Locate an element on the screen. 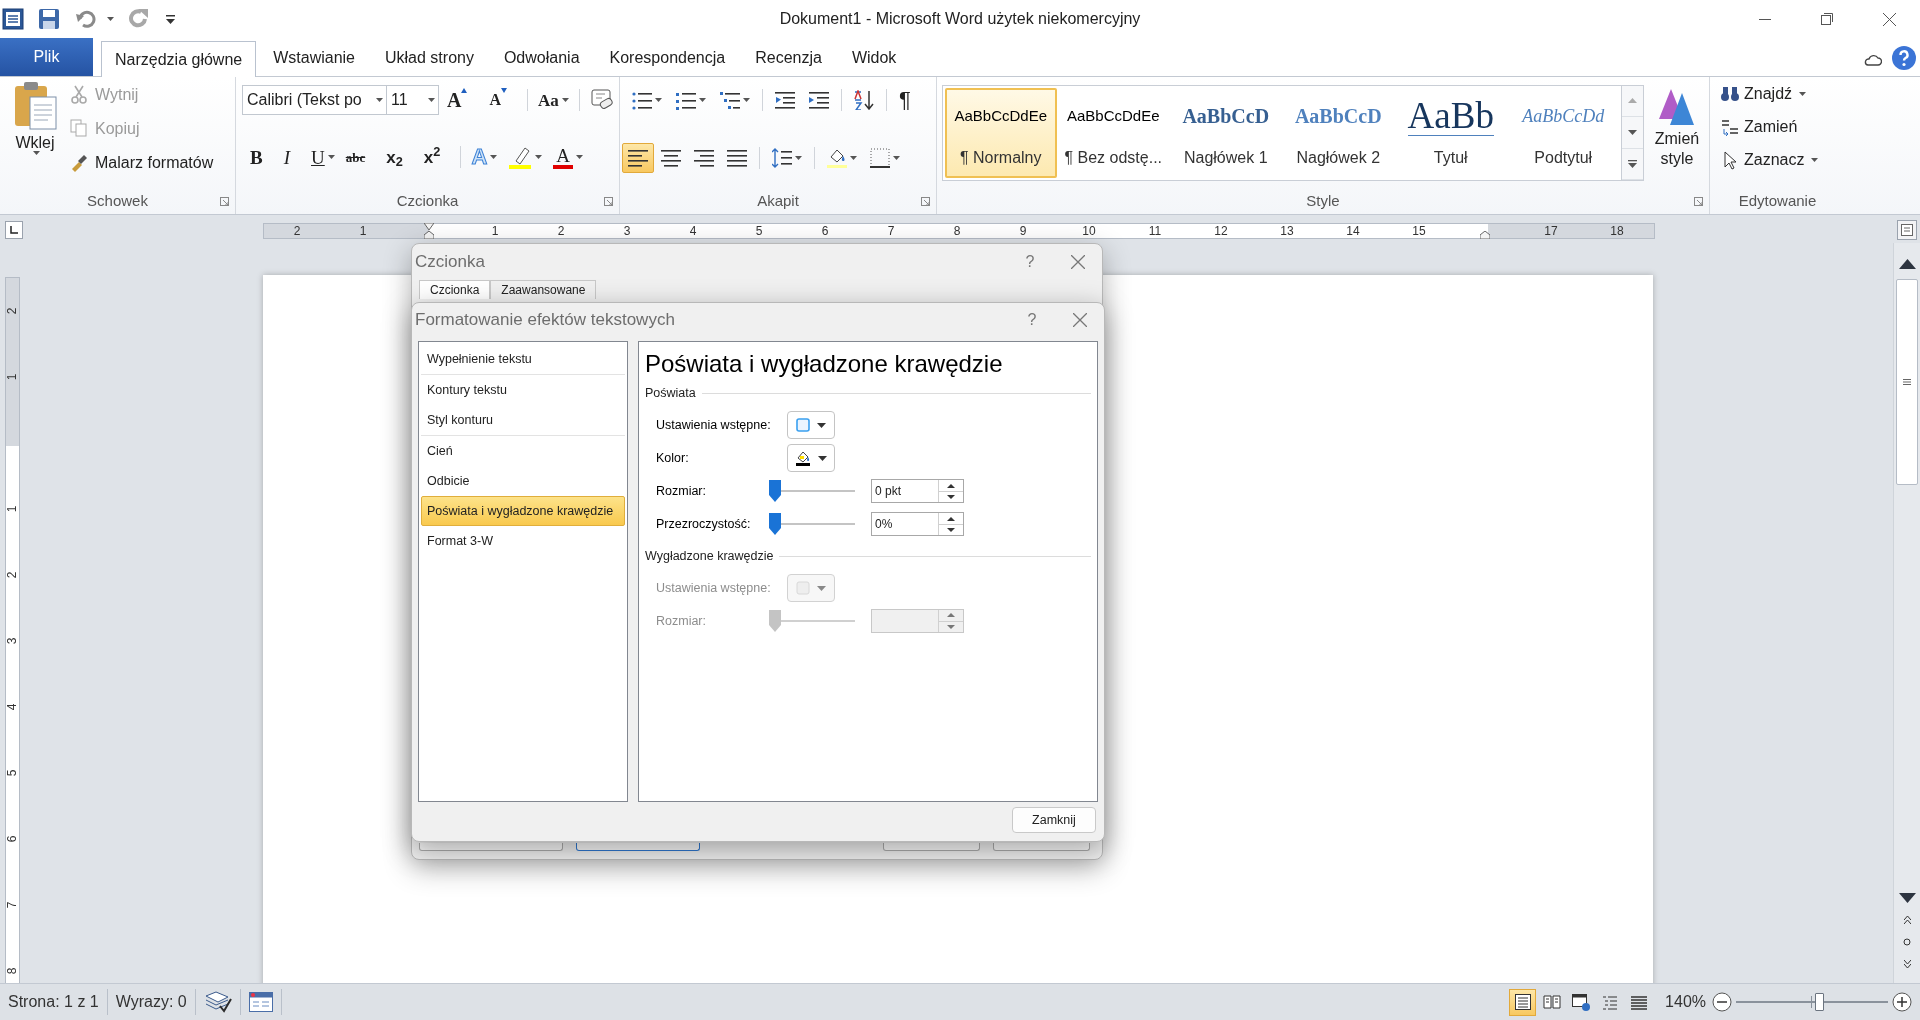  ribbon-tab: Korespondencja is located at coordinates (667, 58).